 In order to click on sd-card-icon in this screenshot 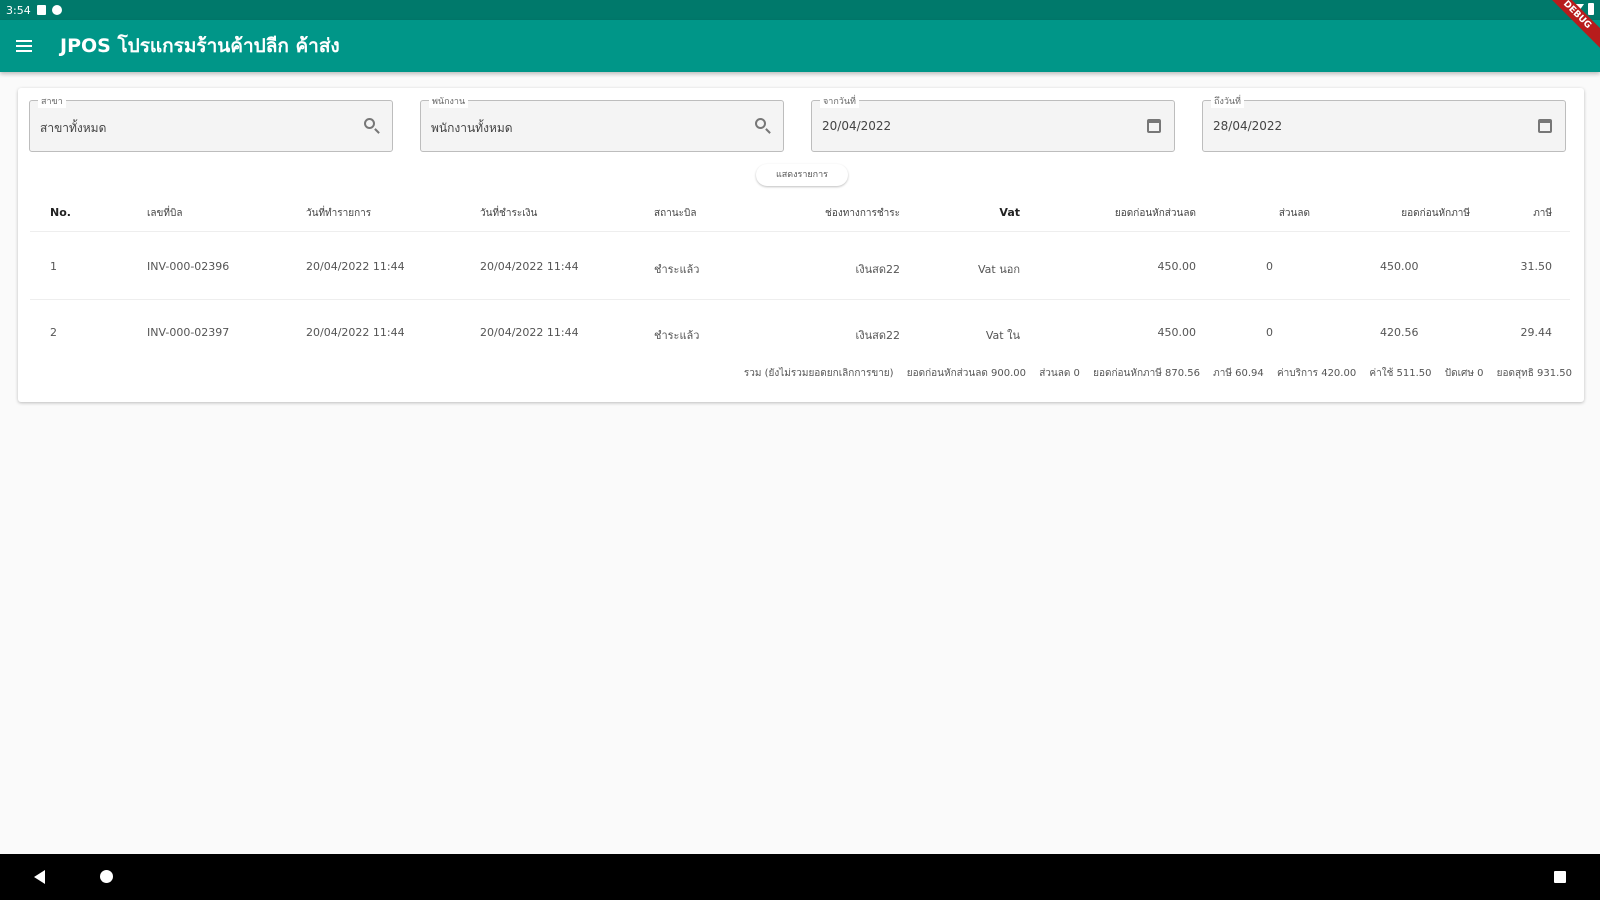, I will do `click(41, 10)`.